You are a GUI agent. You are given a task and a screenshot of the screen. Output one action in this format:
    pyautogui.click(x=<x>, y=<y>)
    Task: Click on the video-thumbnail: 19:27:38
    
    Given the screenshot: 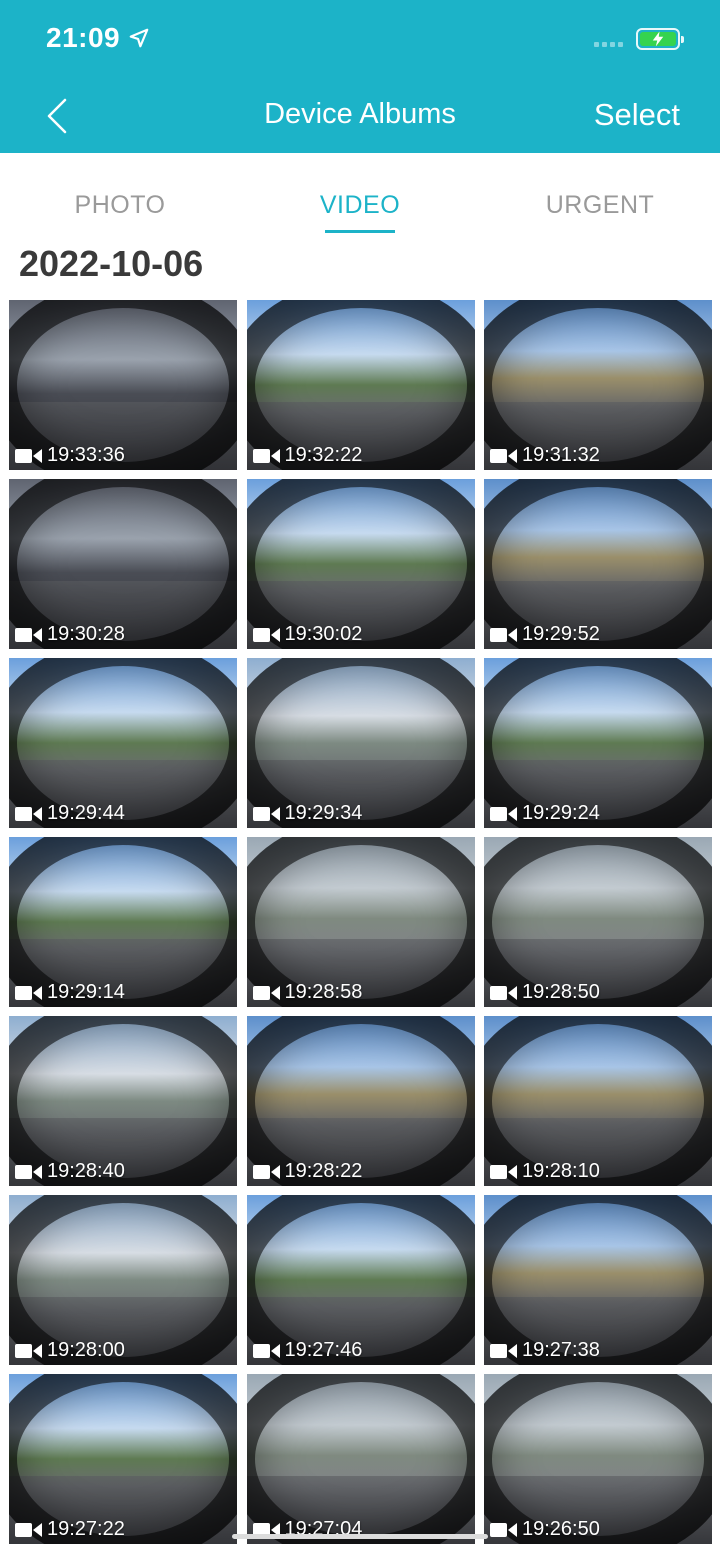 What is the action you would take?
    pyautogui.click(x=598, y=1280)
    